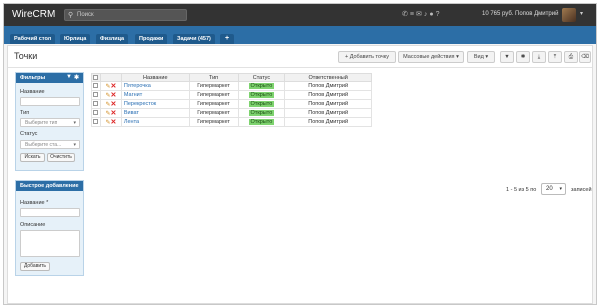 The width and height of the screenshot is (600, 308). What do you see at coordinates (367, 57) in the screenshot?
I see `add-point-button: + Добавить точку` at bounding box center [367, 57].